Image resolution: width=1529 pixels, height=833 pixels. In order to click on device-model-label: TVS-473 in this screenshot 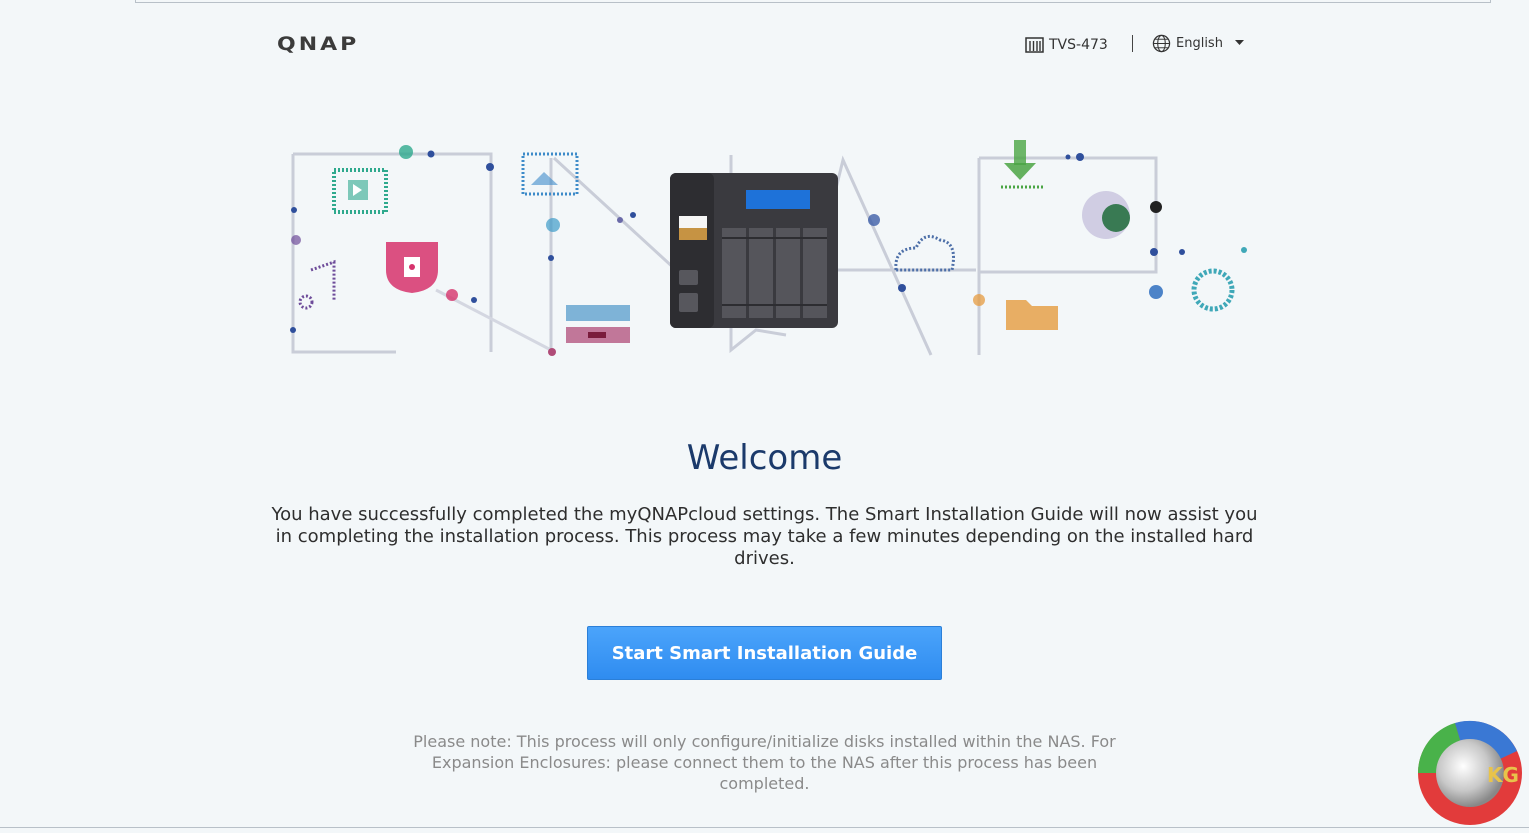, I will do `click(1078, 45)`.